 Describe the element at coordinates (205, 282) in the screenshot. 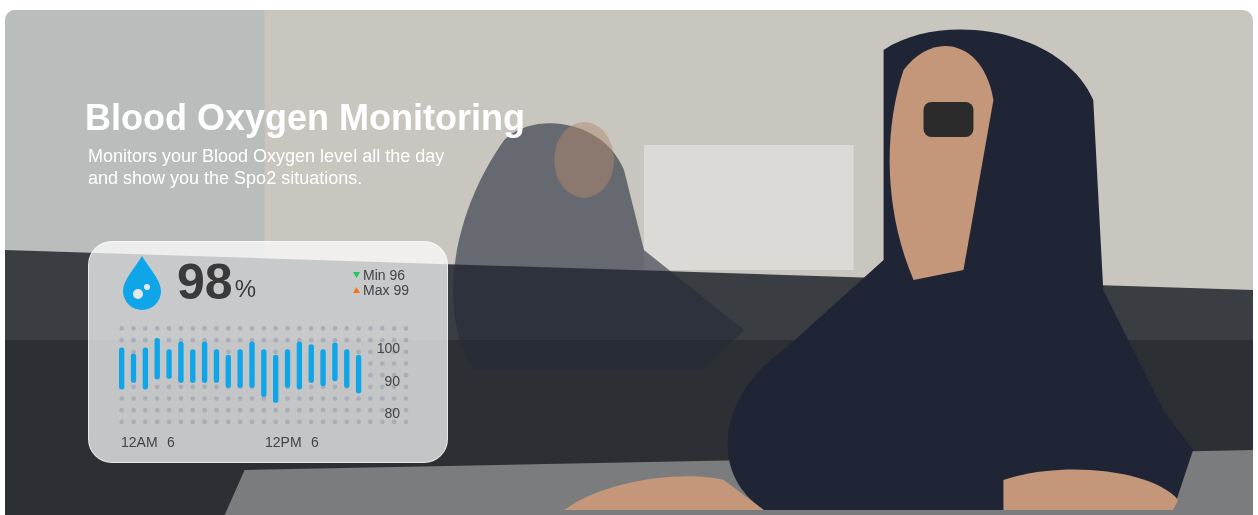

I see `spo2-value: 98` at that location.